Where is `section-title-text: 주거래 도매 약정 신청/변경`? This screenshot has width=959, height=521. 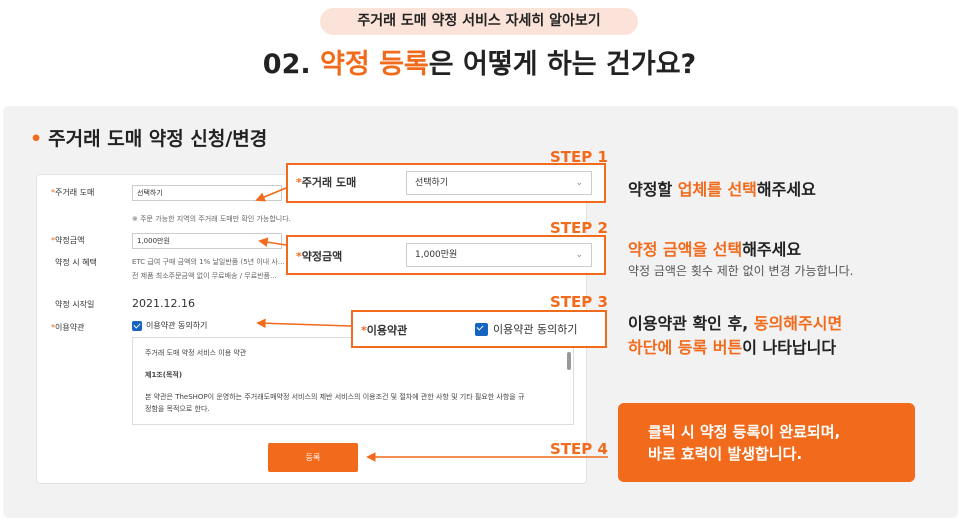 section-title-text: 주거래 도매 약정 신청/변경 is located at coordinates (158, 139).